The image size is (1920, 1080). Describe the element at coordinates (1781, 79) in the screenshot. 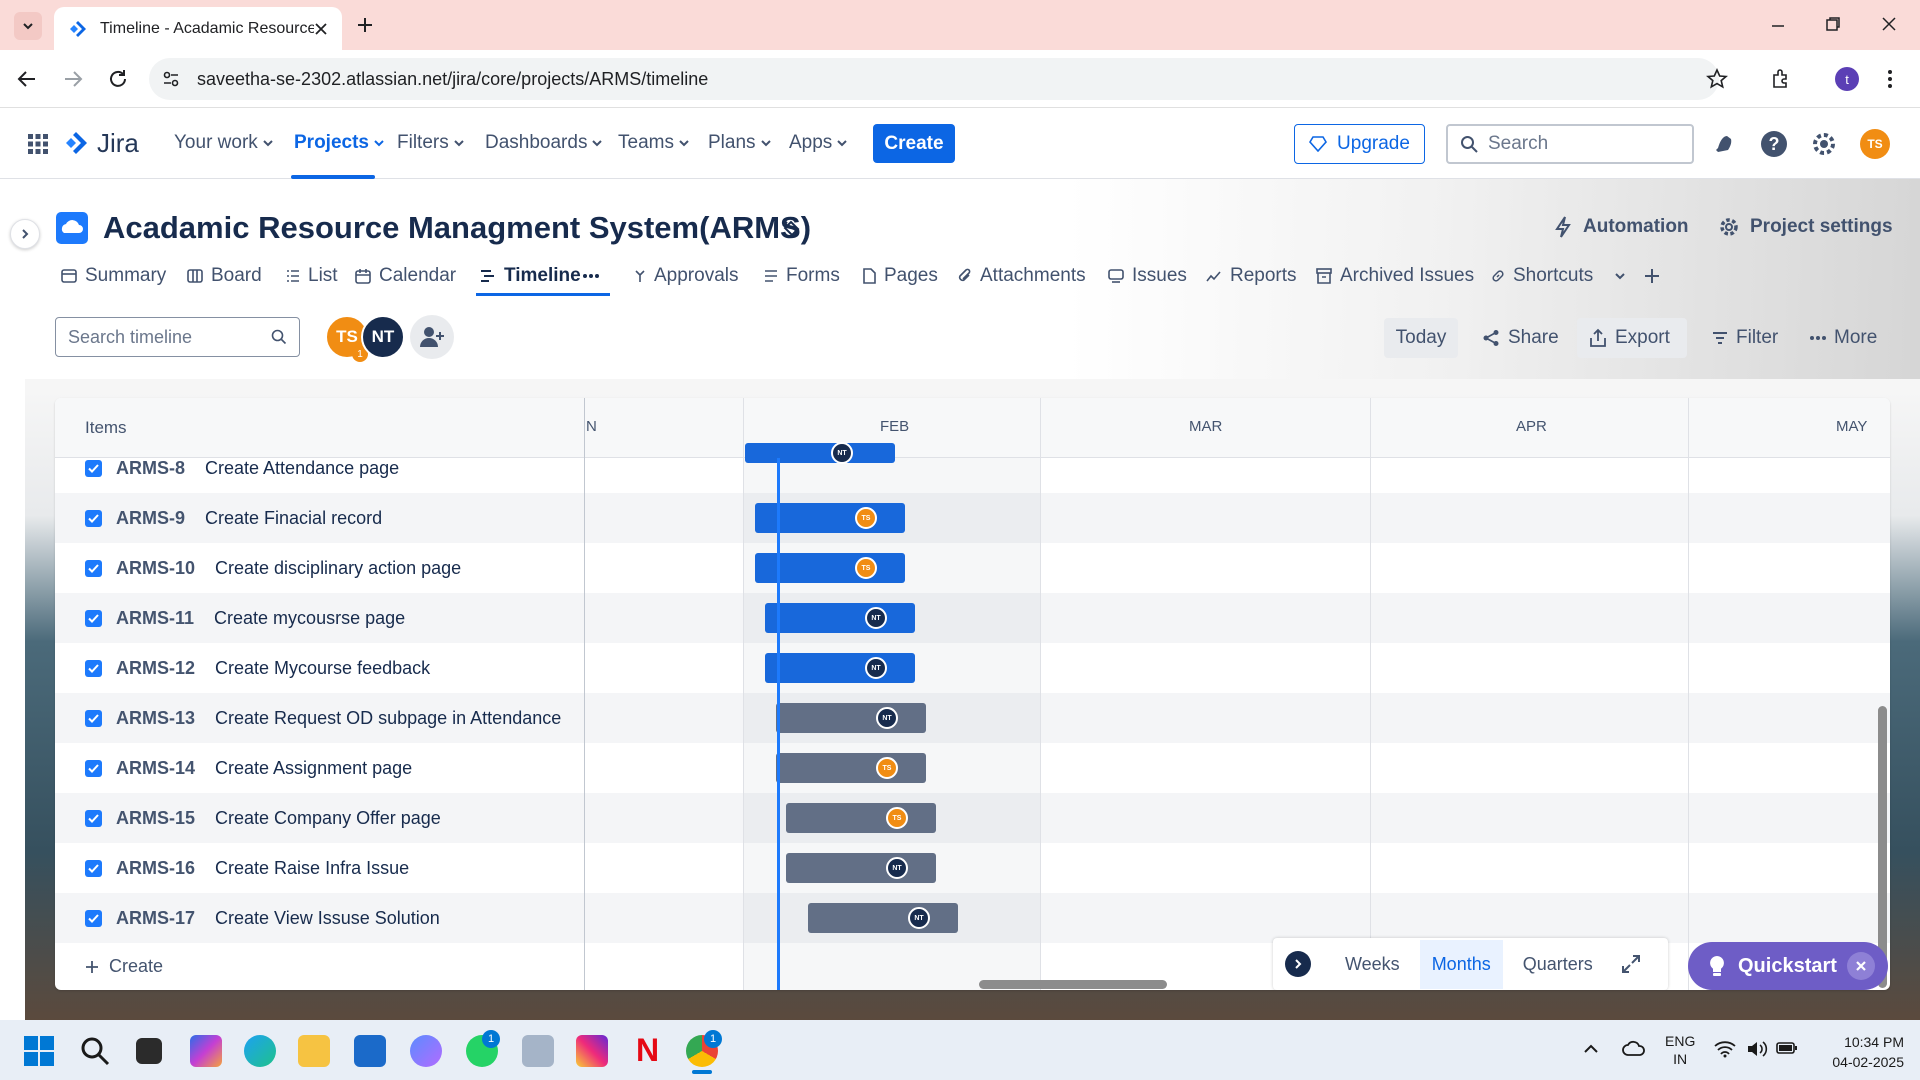

I see `extensions-icon` at that location.